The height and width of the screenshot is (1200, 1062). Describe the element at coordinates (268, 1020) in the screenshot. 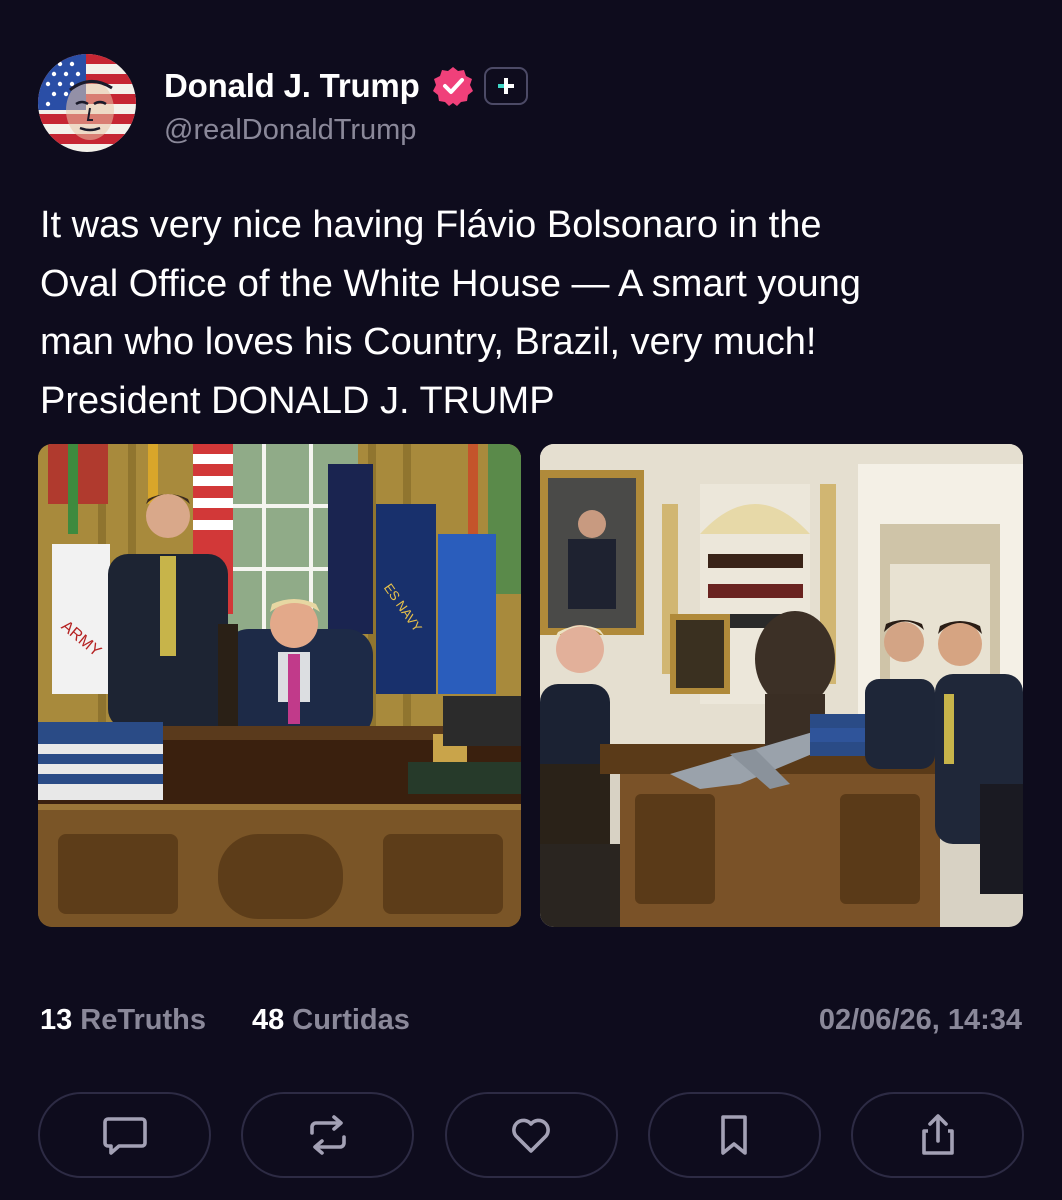

I see `likes-count: 48` at that location.